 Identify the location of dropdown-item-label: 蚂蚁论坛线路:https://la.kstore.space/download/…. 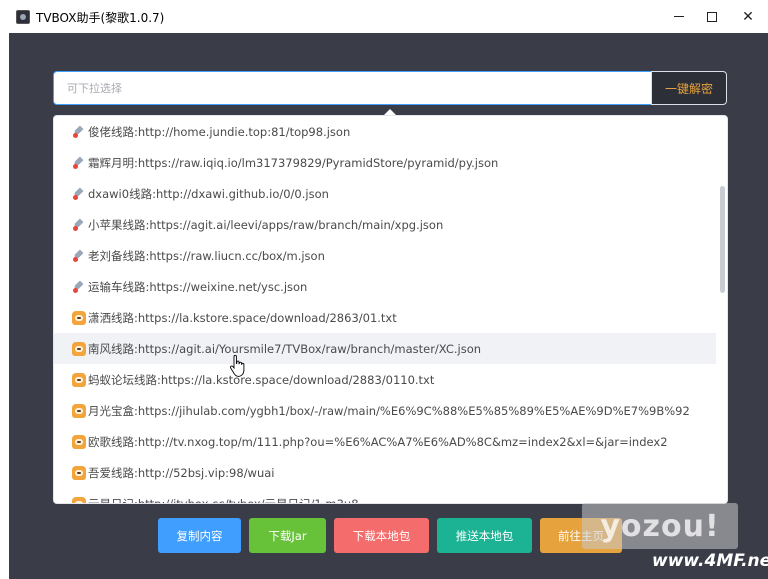
(261, 379).